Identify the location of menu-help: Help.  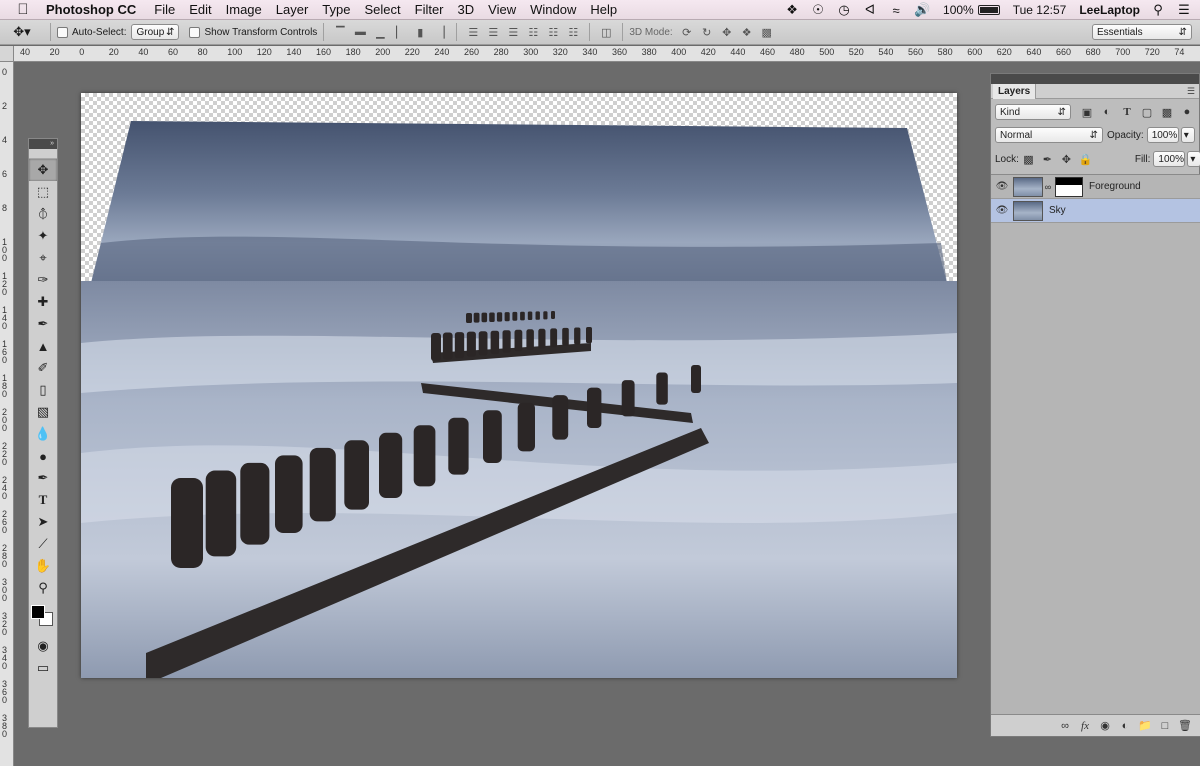
(603, 9).